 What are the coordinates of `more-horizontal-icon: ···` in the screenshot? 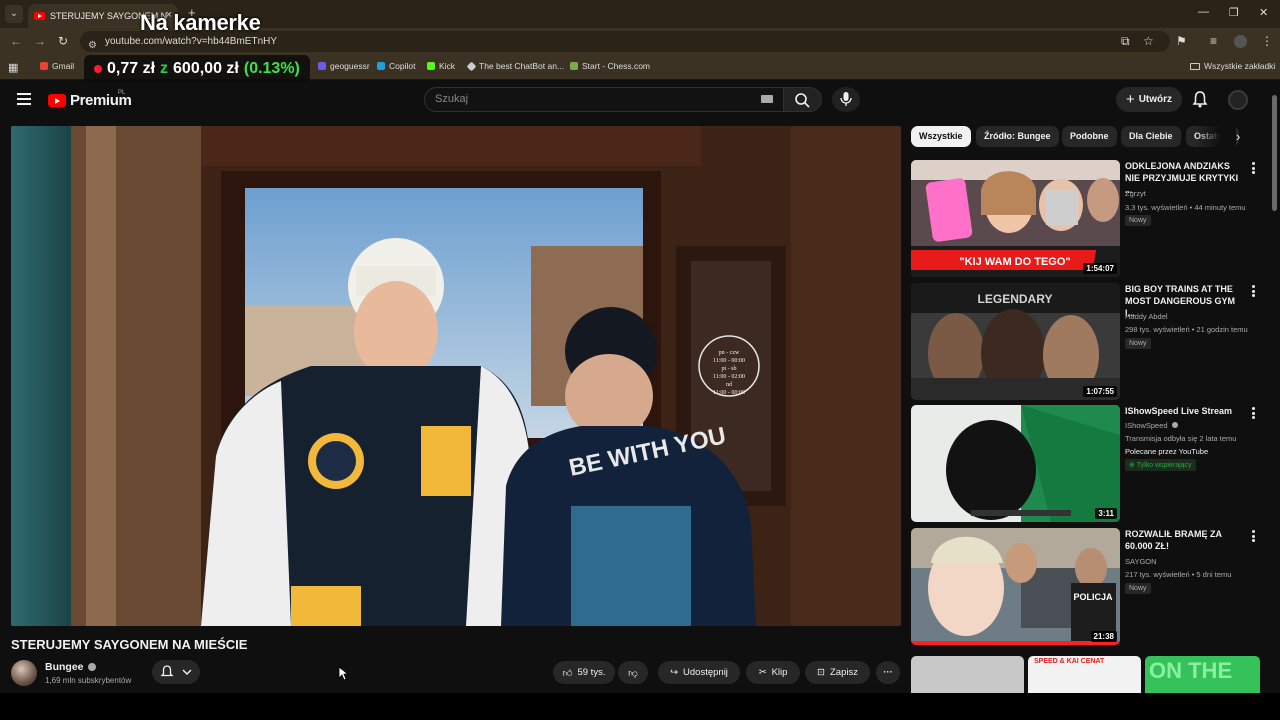 It's located at (888, 672).